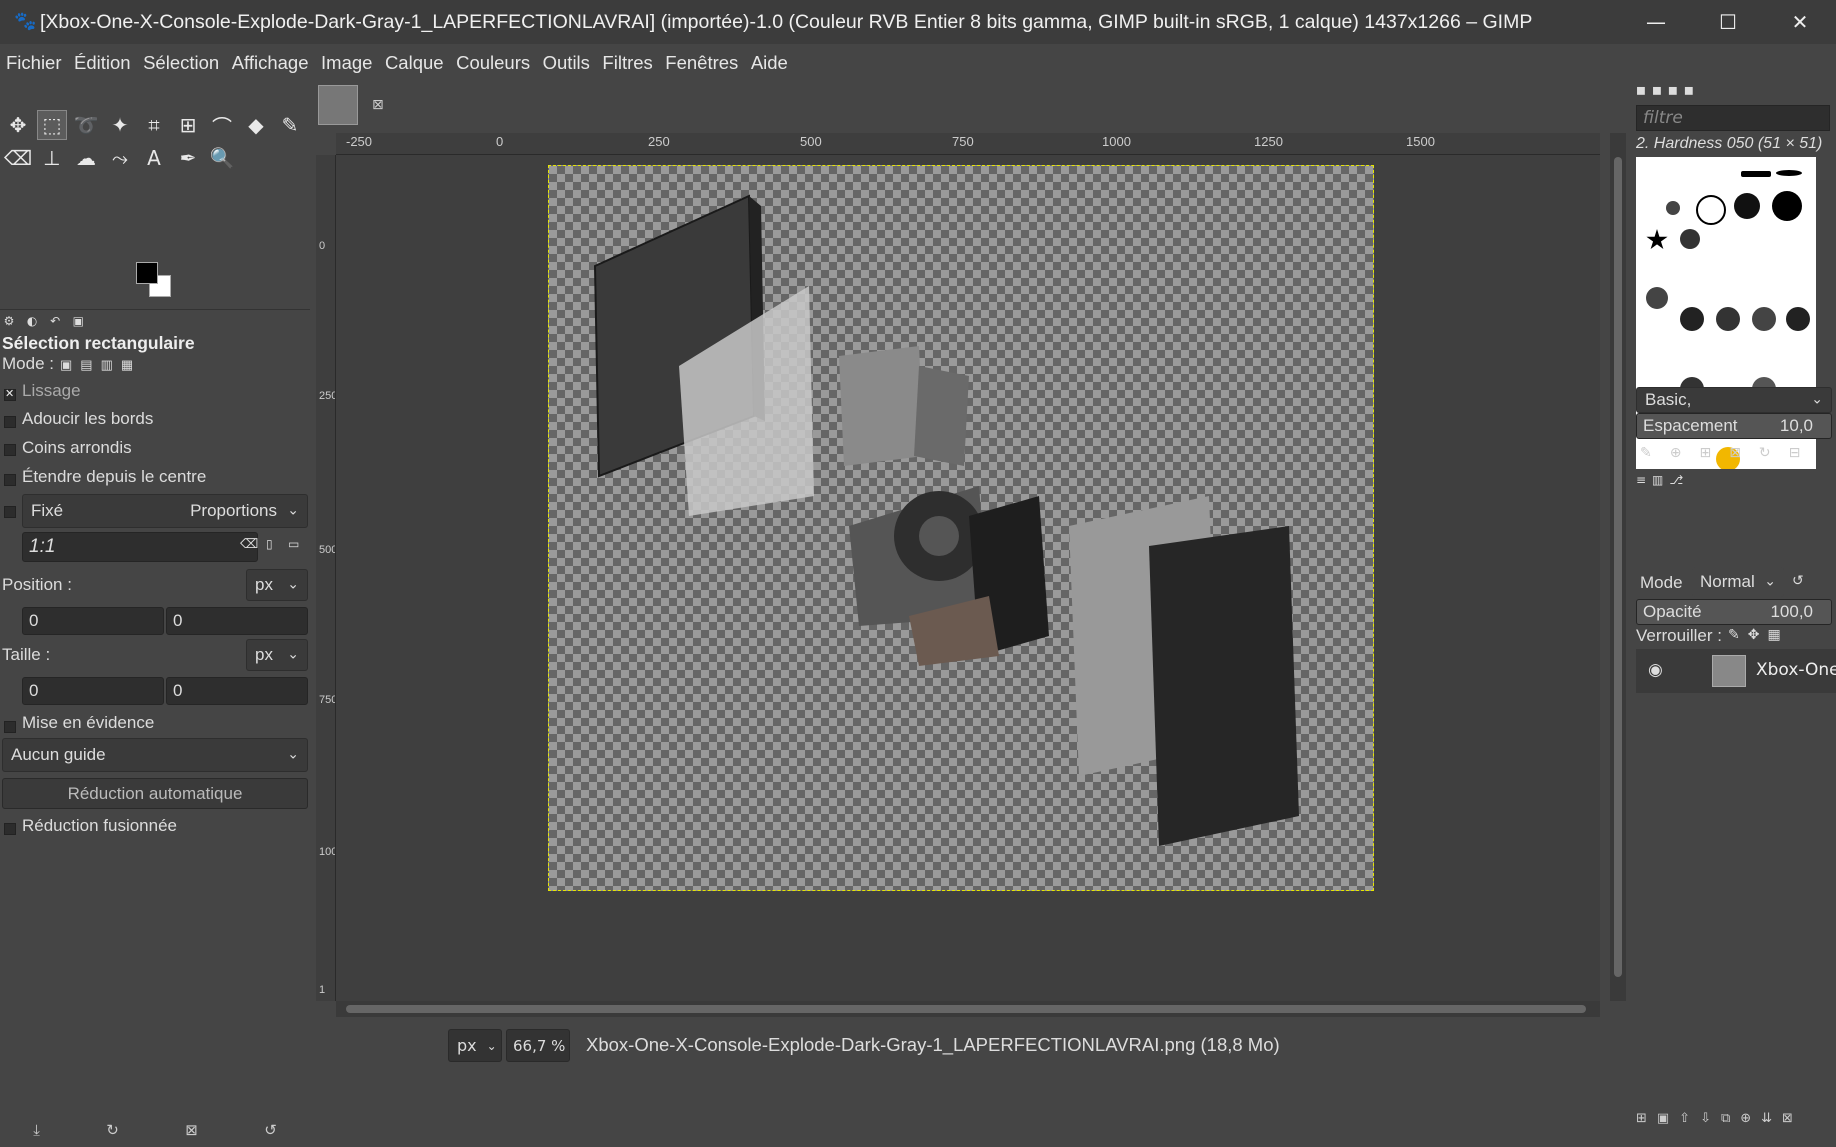 This screenshot has height=1147, width=1836. What do you see at coordinates (86, 125) in the screenshot?
I see `free-select-tool-icon: ➰` at bounding box center [86, 125].